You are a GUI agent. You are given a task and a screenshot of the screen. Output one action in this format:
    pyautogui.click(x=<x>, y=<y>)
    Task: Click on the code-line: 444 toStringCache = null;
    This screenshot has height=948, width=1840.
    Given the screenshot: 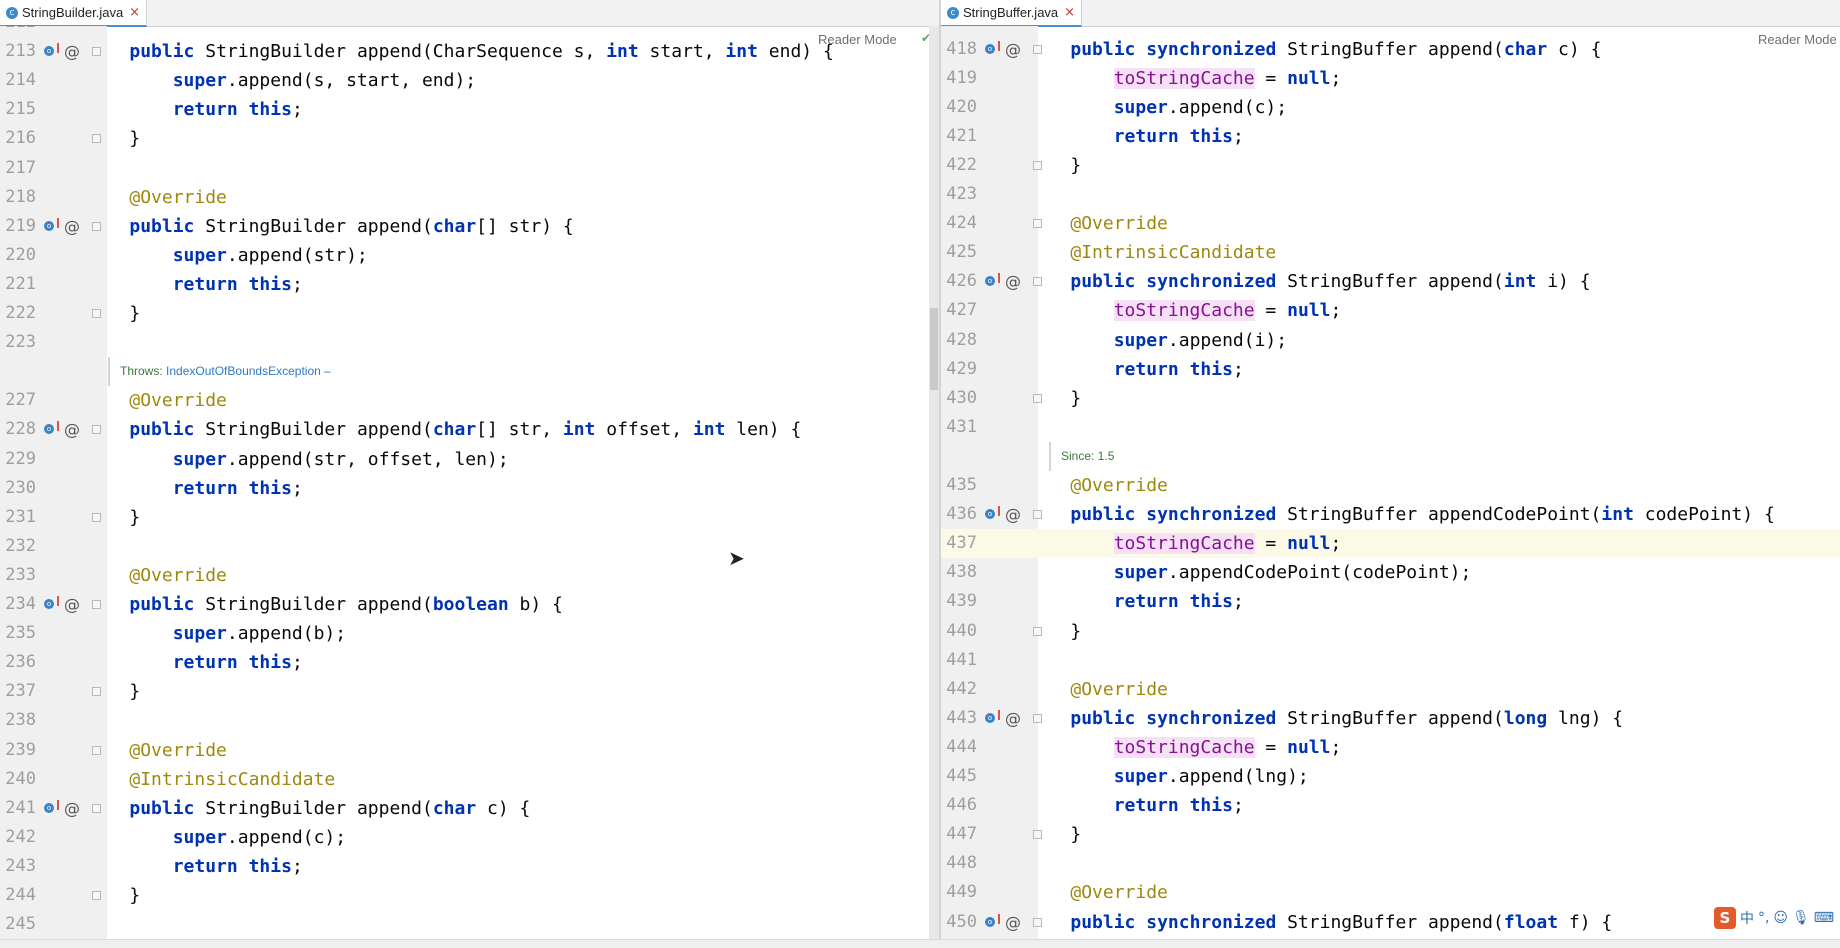 What is the action you would take?
    pyautogui.click(x=1390, y=747)
    